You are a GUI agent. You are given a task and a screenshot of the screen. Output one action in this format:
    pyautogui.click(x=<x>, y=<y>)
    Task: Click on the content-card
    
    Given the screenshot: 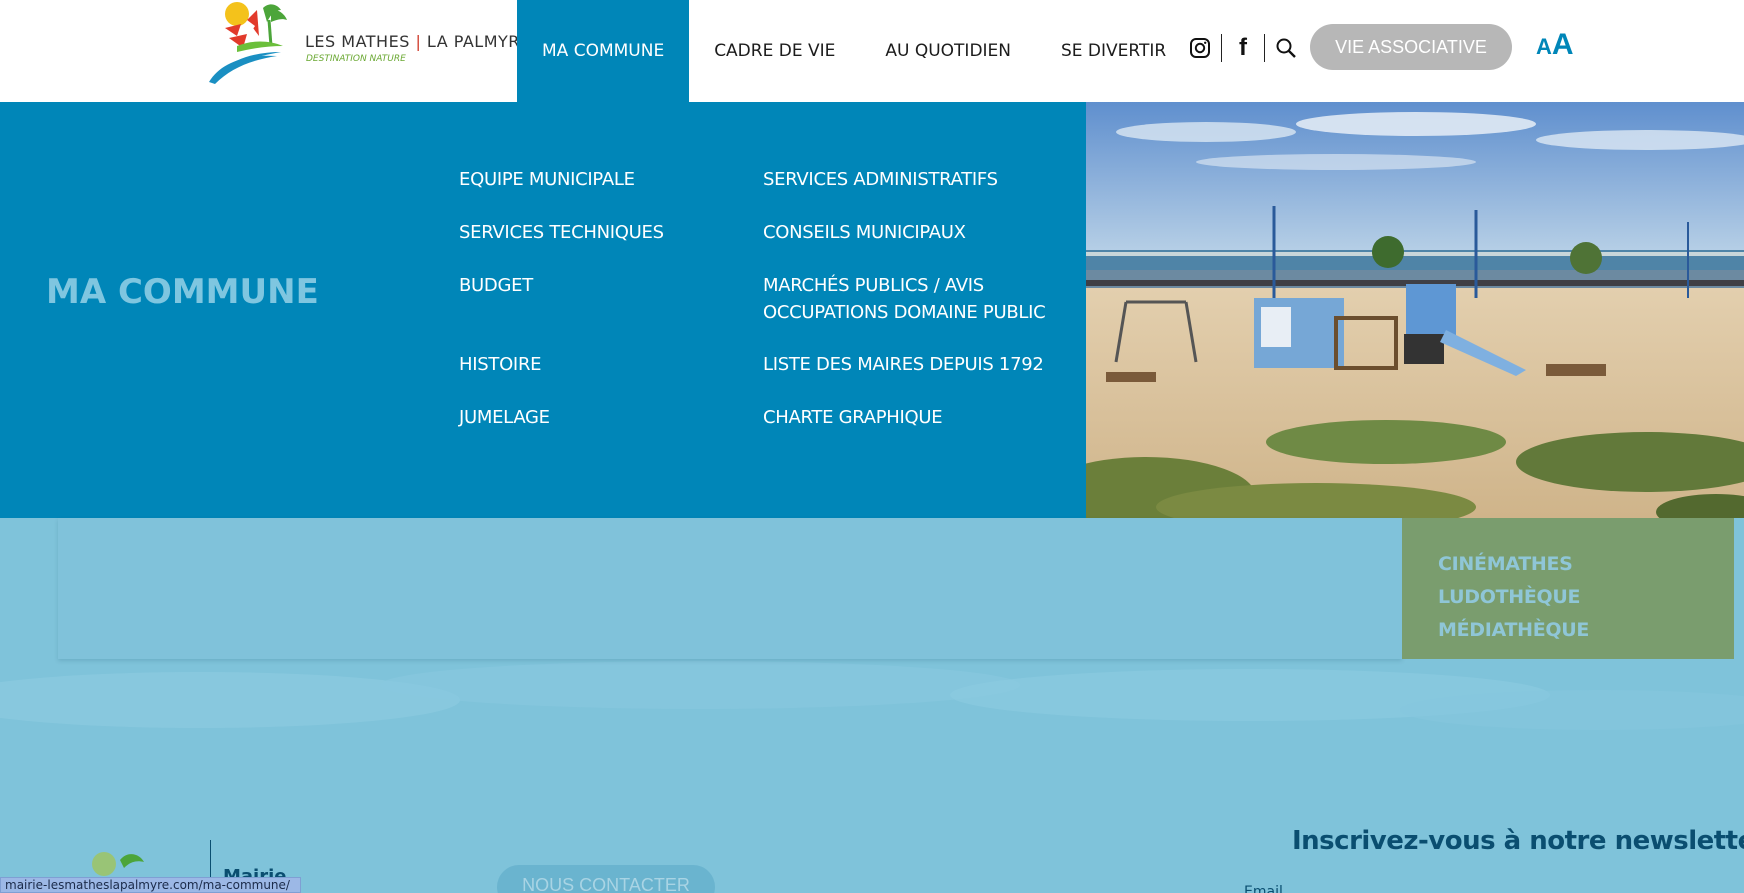 What is the action you would take?
    pyautogui.click(x=730, y=588)
    